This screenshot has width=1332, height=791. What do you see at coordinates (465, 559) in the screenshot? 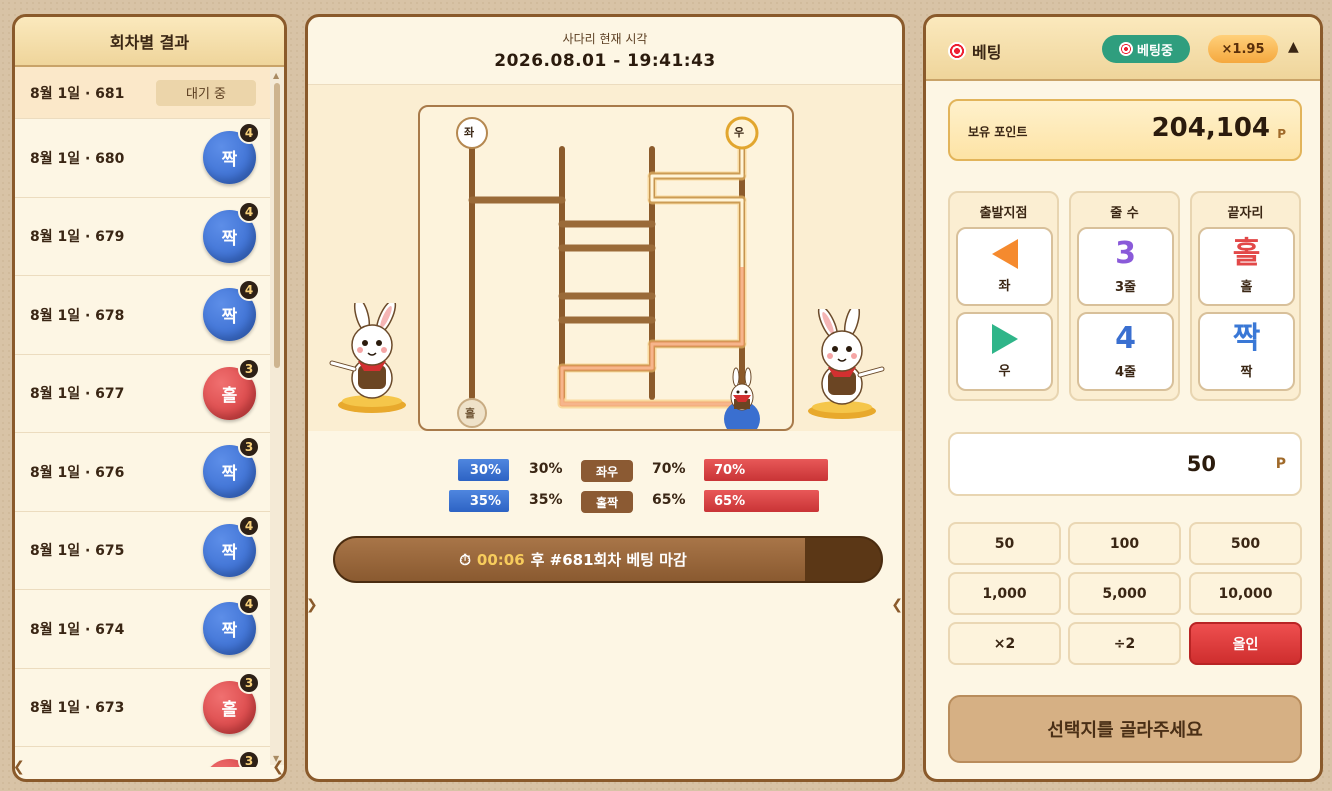
I see `stopwatch-icon: ⏱` at bounding box center [465, 559].